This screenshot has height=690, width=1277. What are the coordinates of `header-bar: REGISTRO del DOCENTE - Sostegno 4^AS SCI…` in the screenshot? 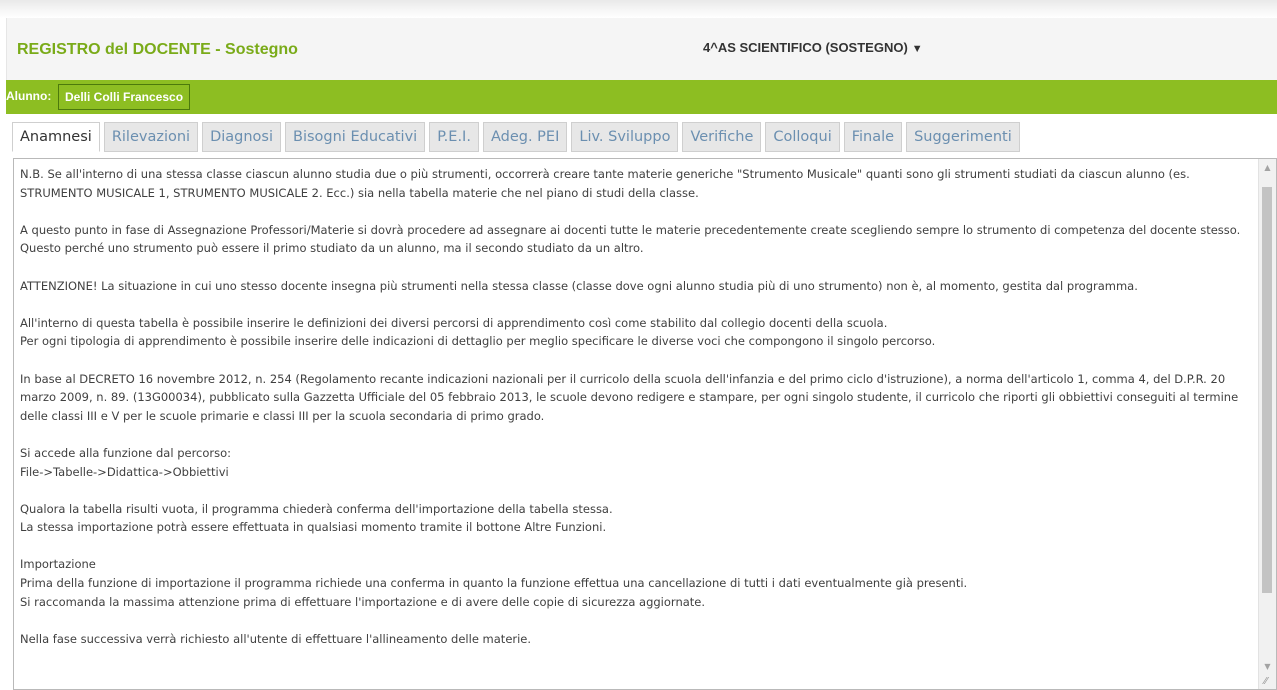 It's located at (641, 49).